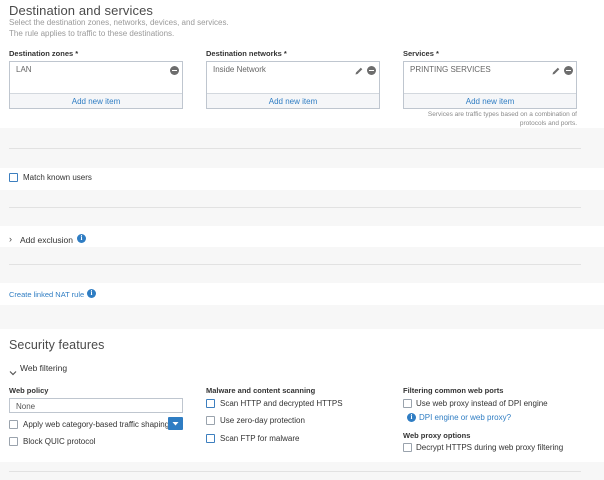 This screenshot has width=604, height=480. Describe the element at coordinates (407, 403) in the screenshot. I see `use-web-proxy-checkbox` at that location.